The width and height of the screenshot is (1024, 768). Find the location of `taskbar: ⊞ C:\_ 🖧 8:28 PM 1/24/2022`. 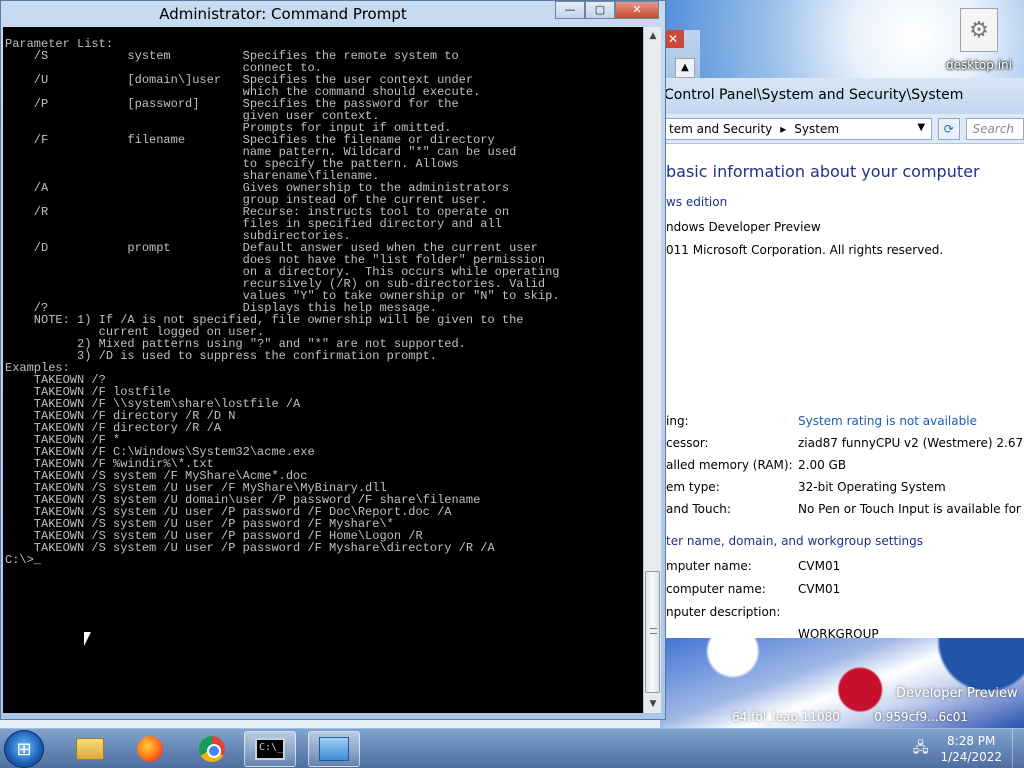

taskbar: ⊞ C:\_ 🖧 8:28 PM 1/24/2022 is located at coordinates (512, 748).